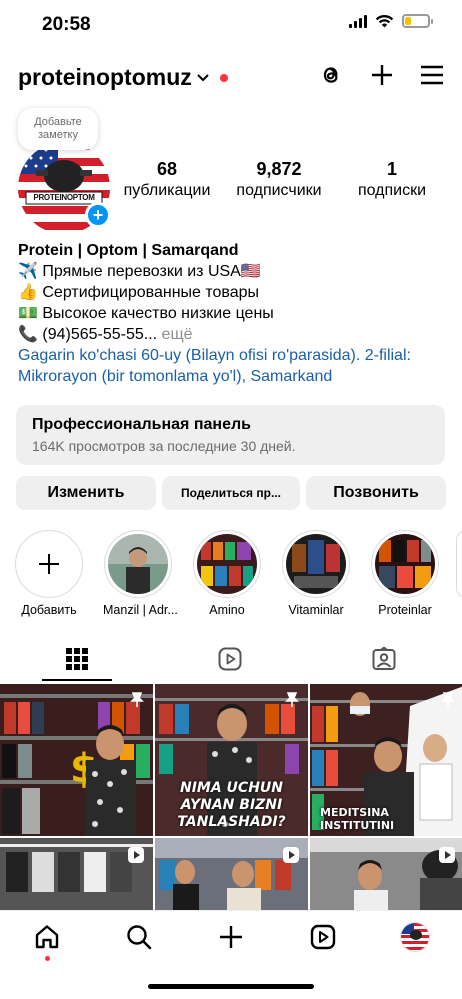 The height and width of the screenshot is (999, 462). I want to click on reels-nav-icon, so click(323, 937).